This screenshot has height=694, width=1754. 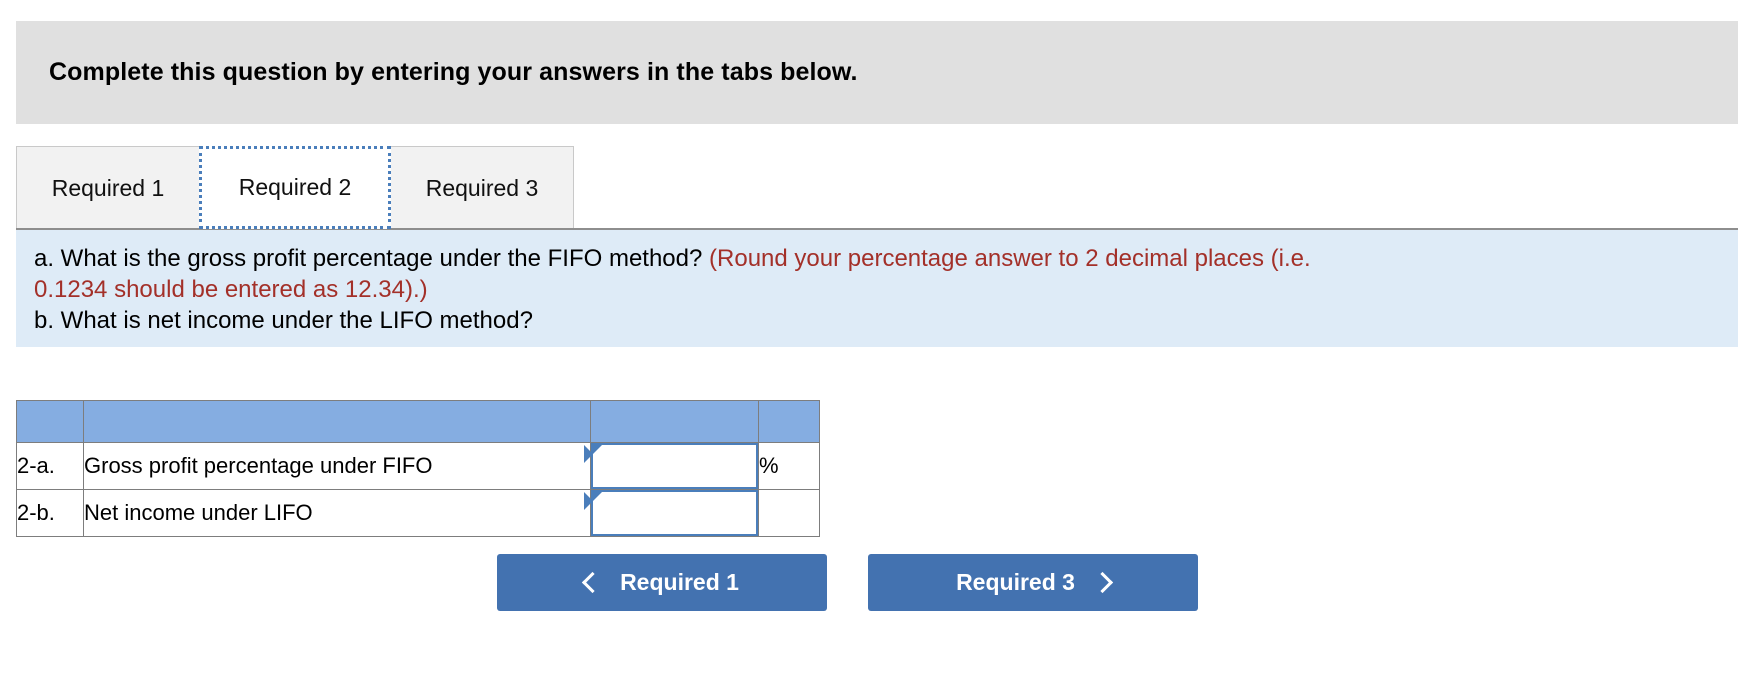 I want to click on table-header-cell-label, so click(x=50, y=421).